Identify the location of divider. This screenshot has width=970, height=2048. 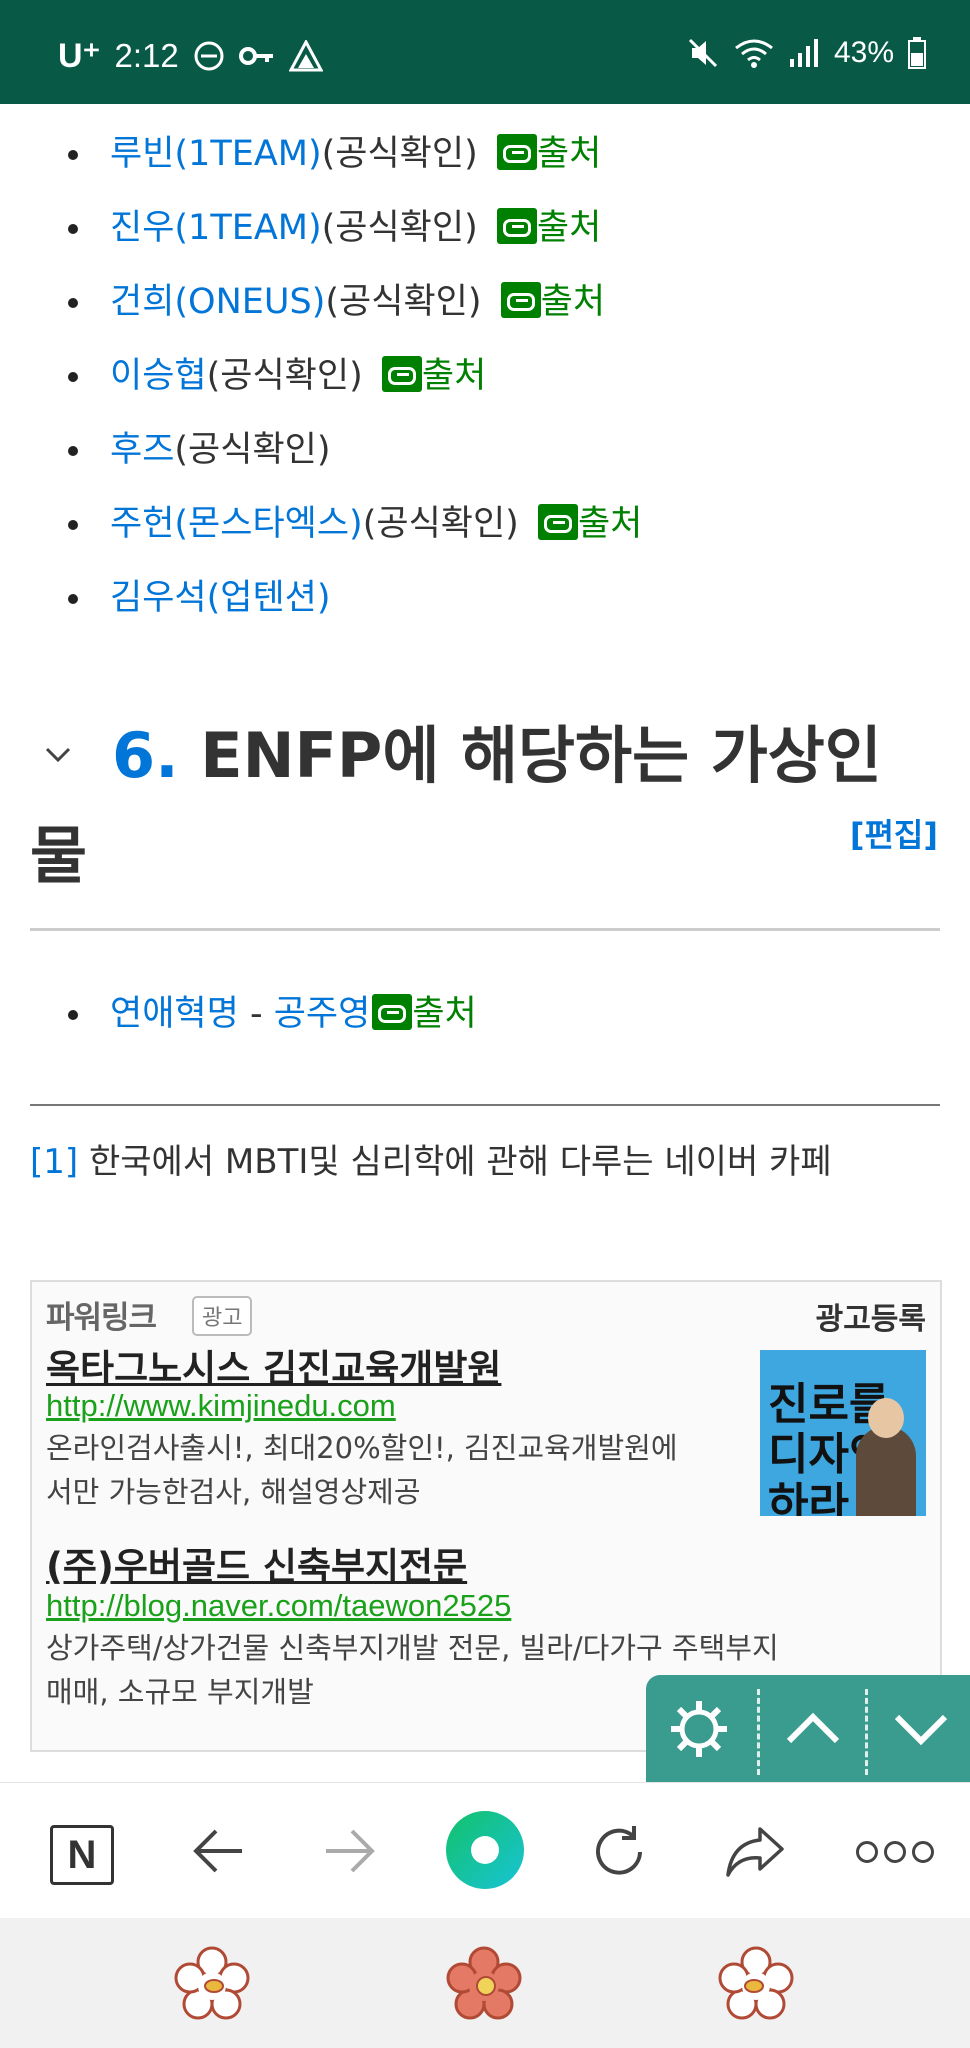
(485, 929).